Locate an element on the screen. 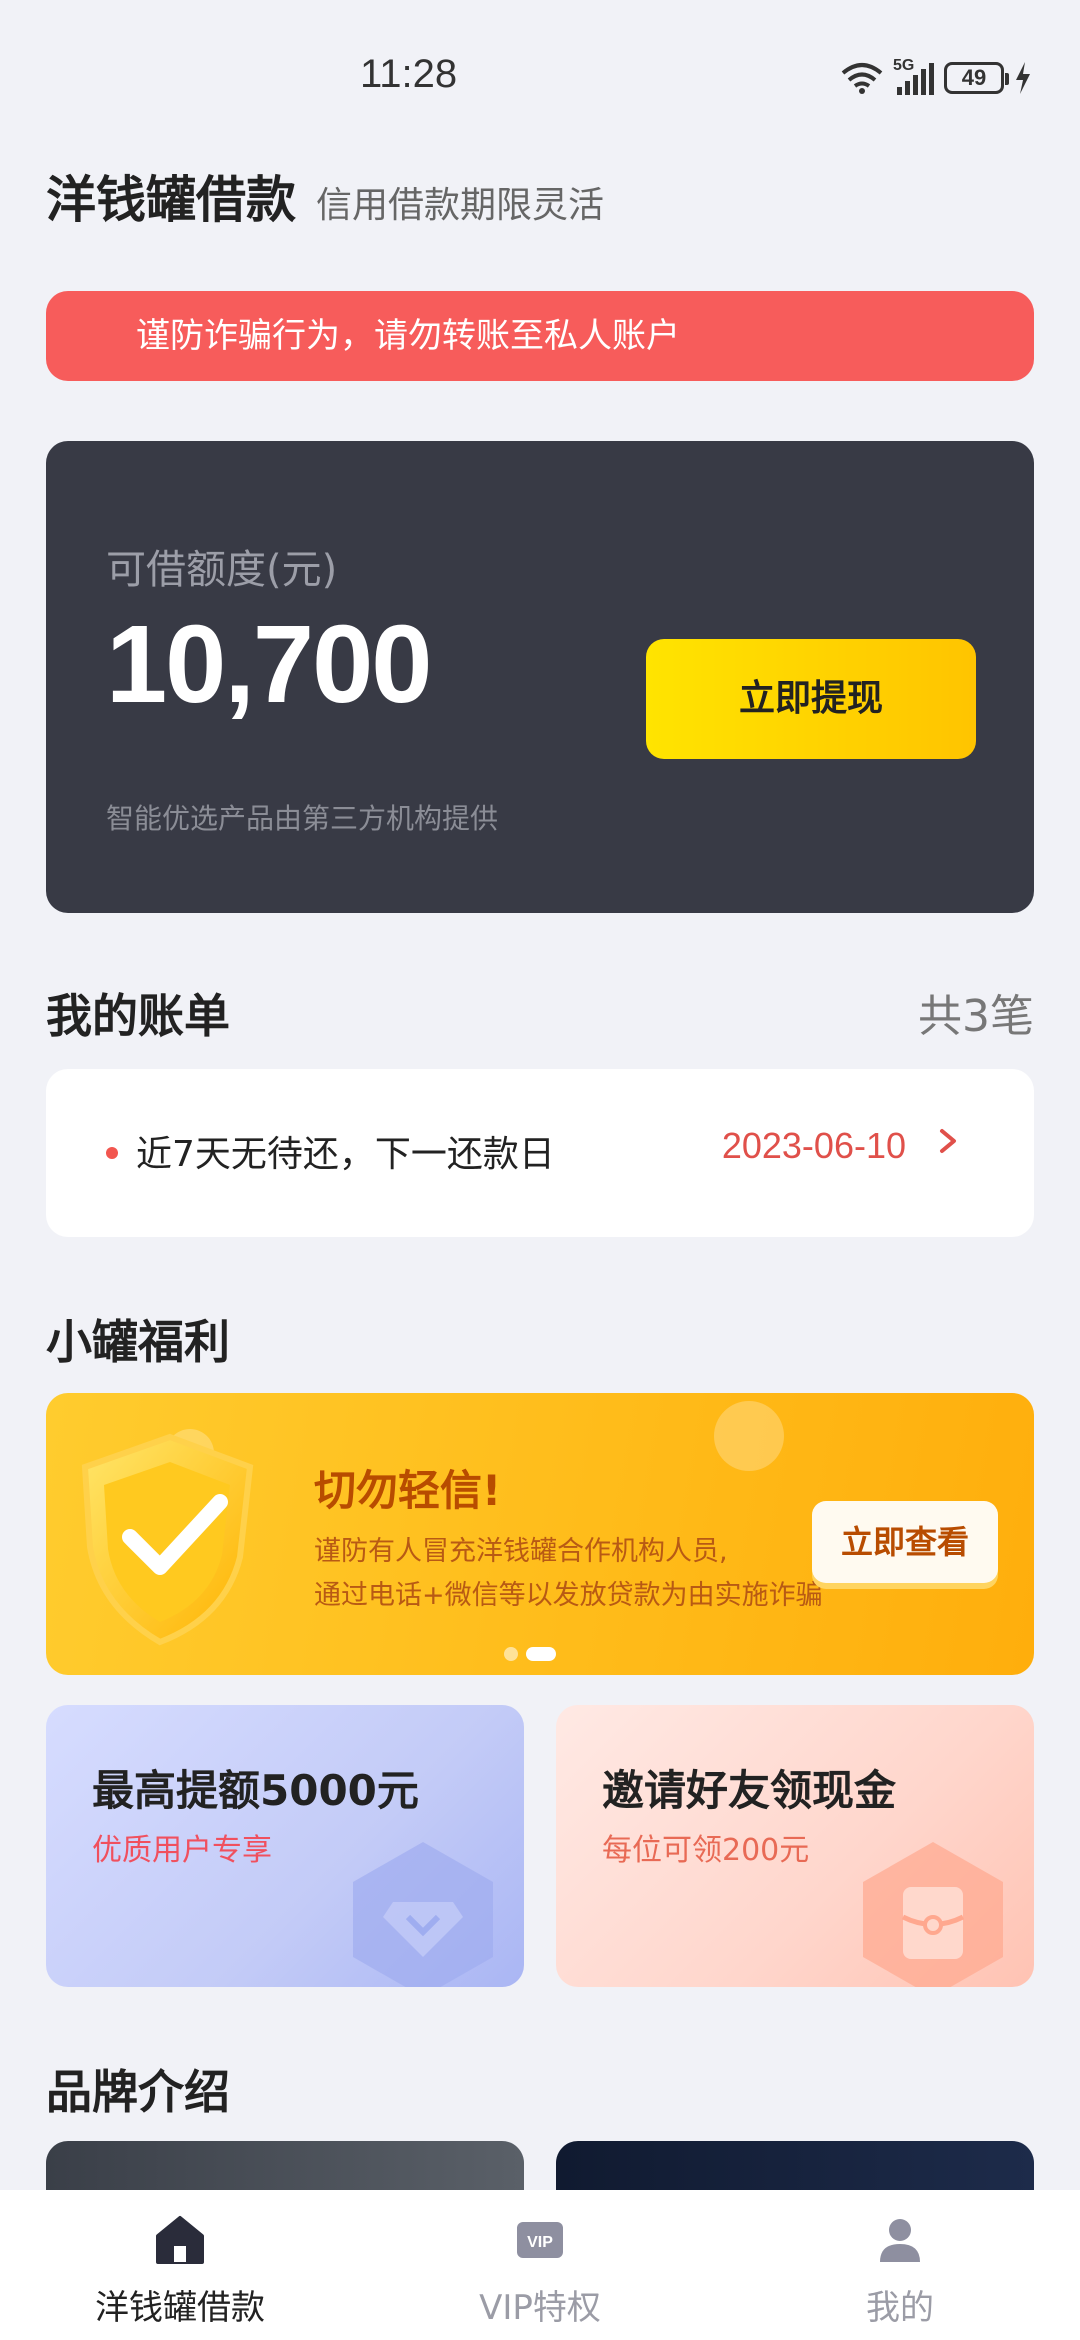 The image size is (1080, 2340). perks-section-title: 小罐福利 is located at coordinates (138, 1342).